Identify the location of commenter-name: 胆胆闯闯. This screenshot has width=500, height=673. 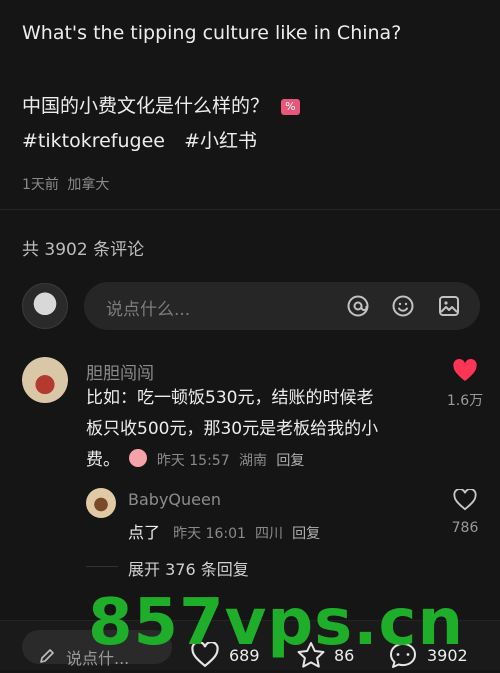
(120, 371).